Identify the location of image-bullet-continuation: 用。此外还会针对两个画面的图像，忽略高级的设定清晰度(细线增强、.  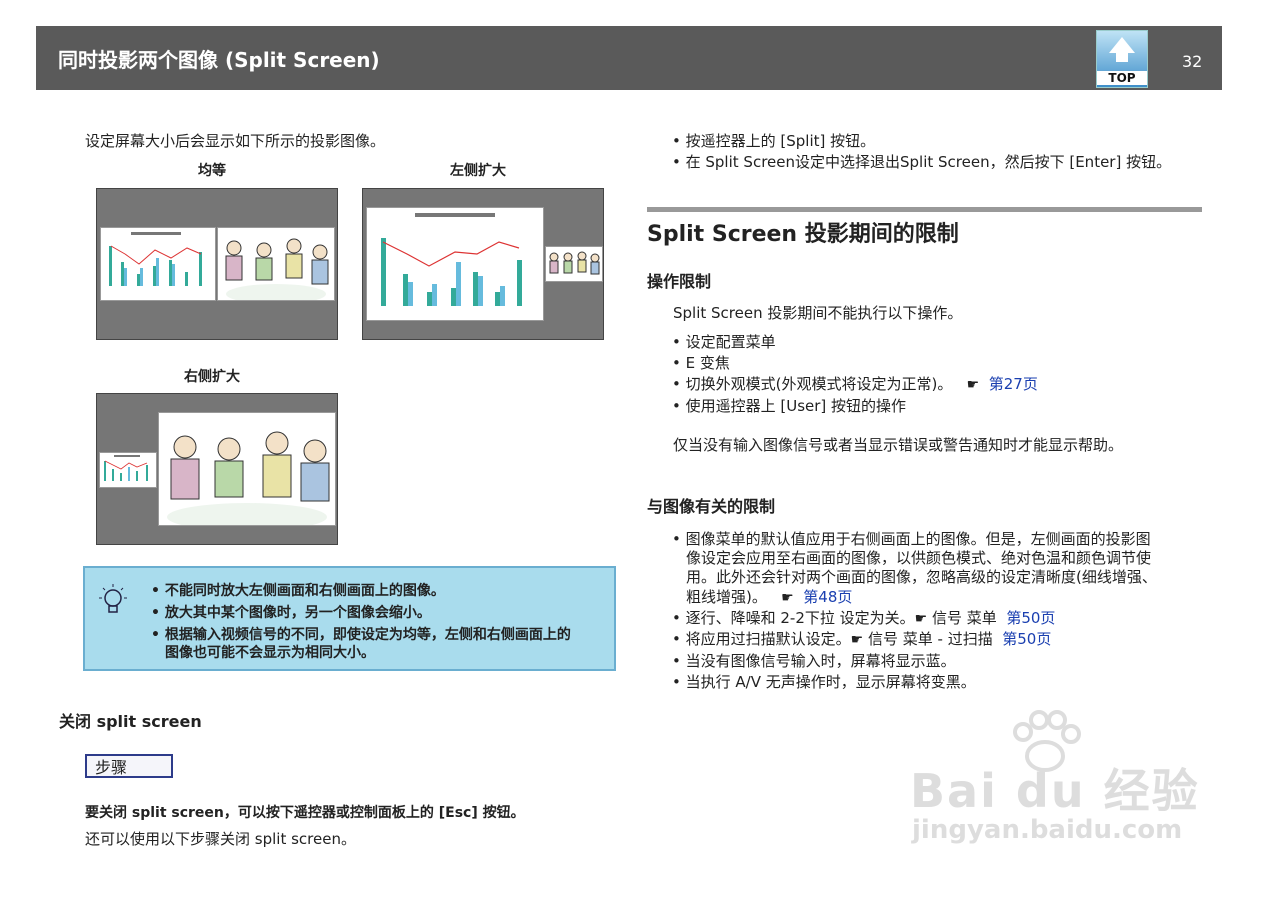
(921, 577).